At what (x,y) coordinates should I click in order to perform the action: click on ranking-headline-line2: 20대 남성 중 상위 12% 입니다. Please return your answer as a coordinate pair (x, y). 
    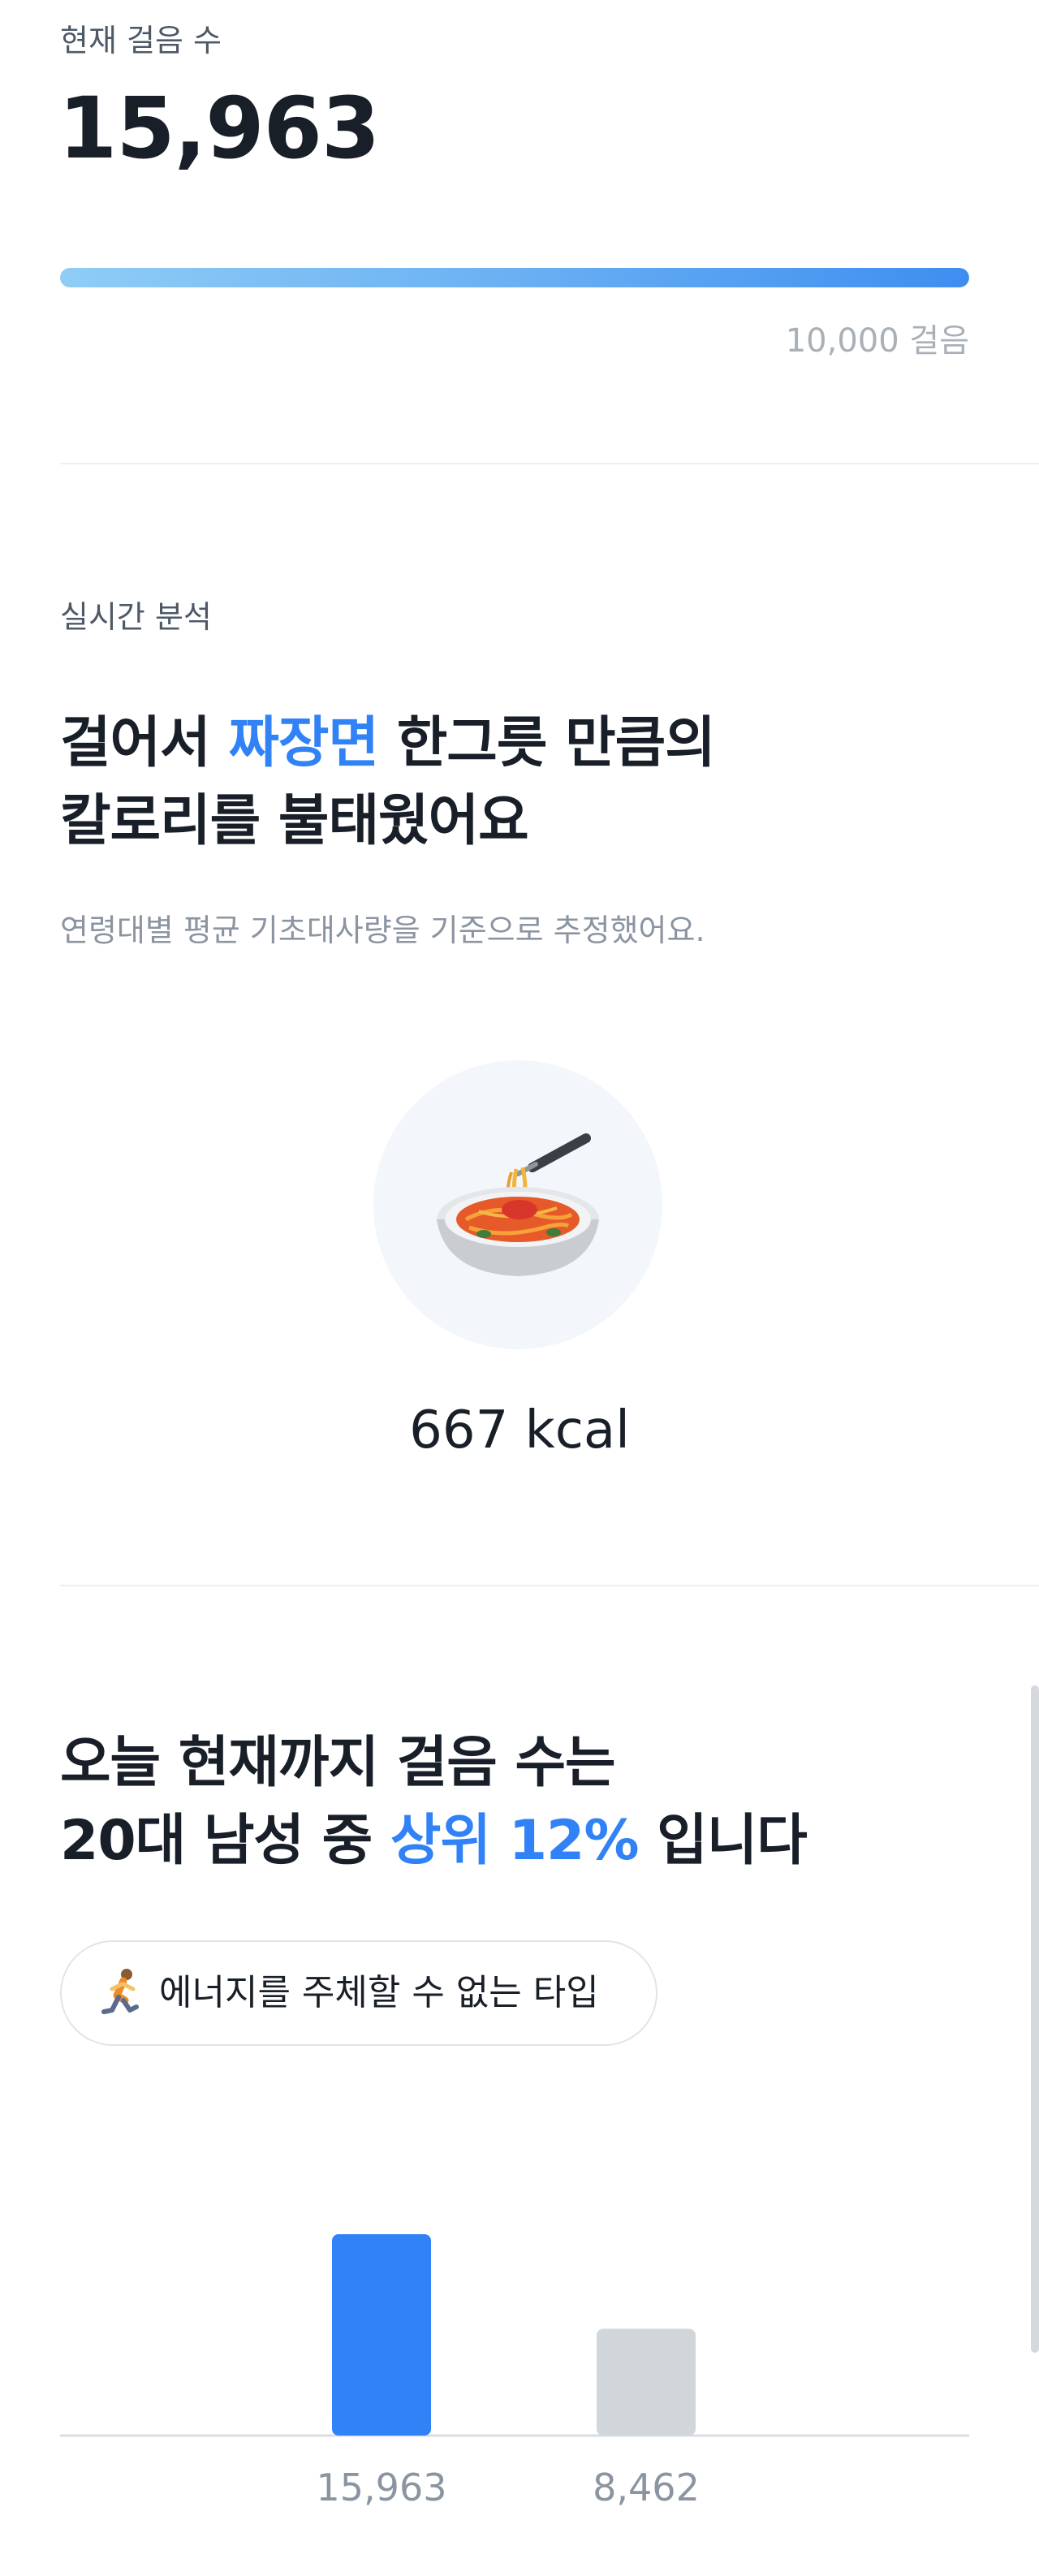
    Looking at the image, I should click on (434, 1841).